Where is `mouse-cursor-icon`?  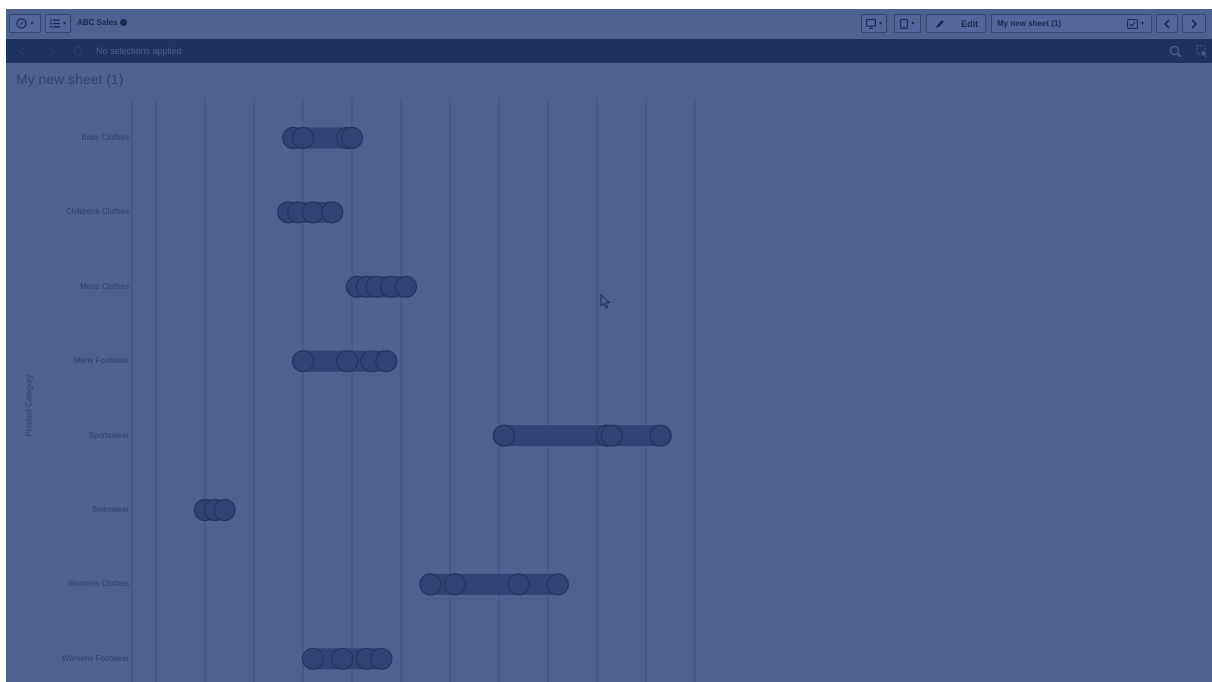
mouse-cursor-icon is located at coordinates (605, 301).